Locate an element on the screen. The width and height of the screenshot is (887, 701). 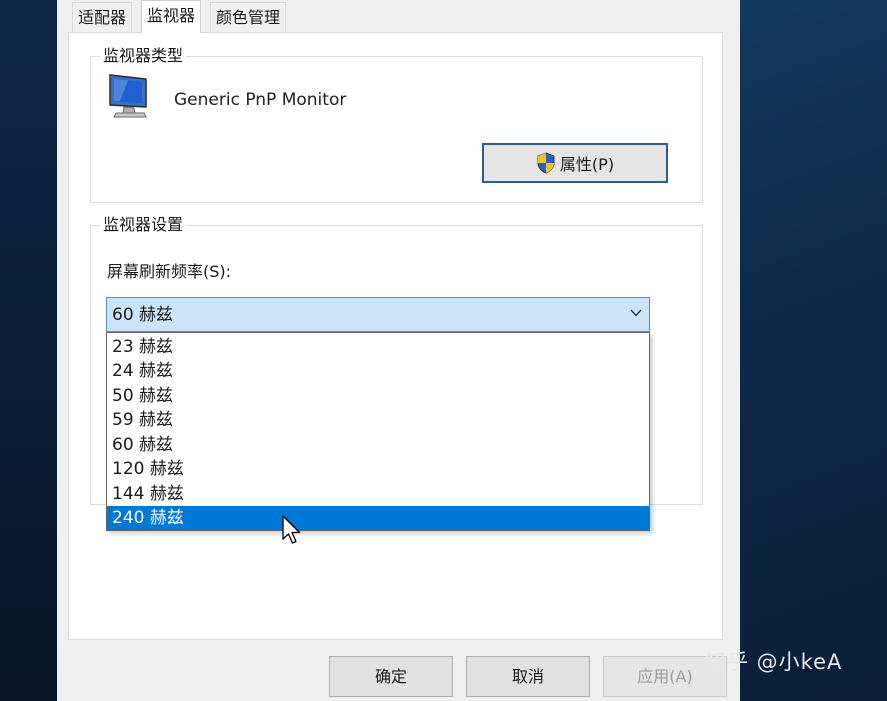
mouse-pointer-icon is located at coordinates (291, 529).